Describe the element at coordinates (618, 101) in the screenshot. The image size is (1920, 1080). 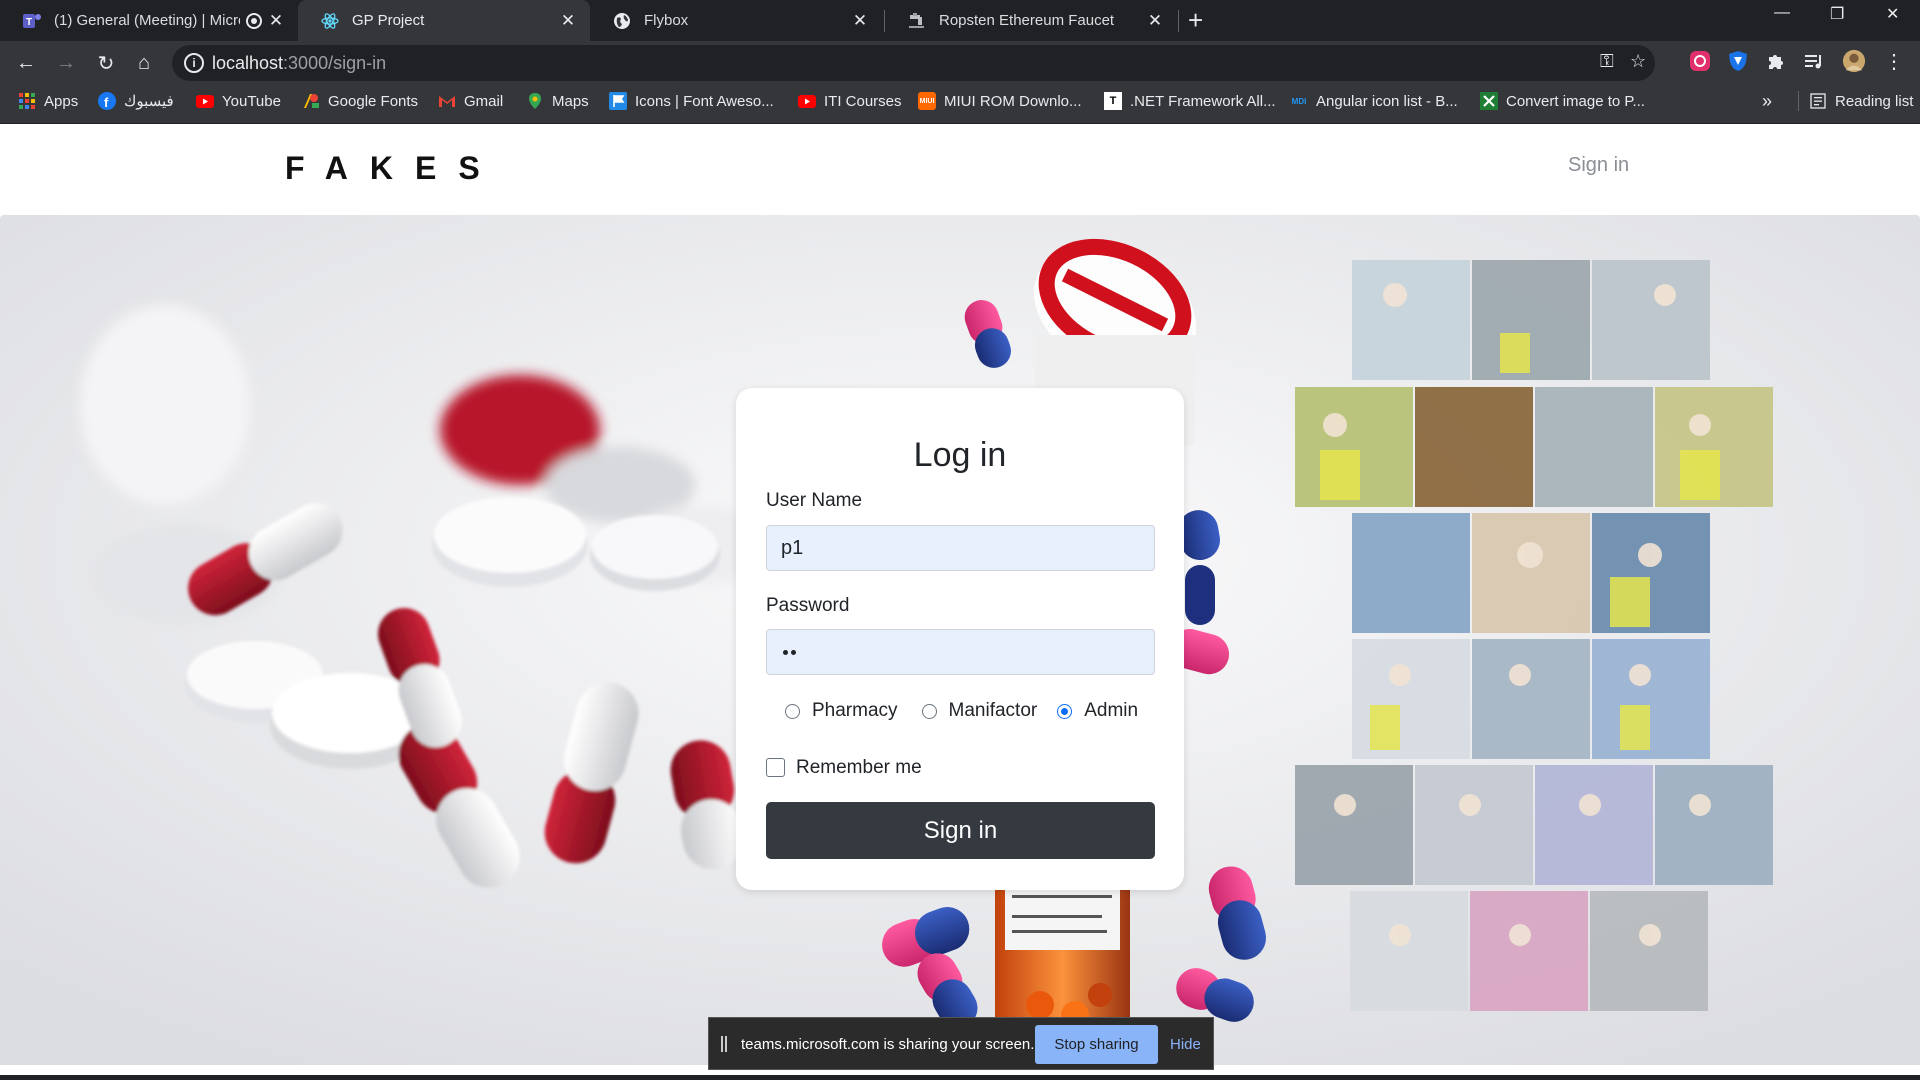
I see `font-awesome-icon` at that location.